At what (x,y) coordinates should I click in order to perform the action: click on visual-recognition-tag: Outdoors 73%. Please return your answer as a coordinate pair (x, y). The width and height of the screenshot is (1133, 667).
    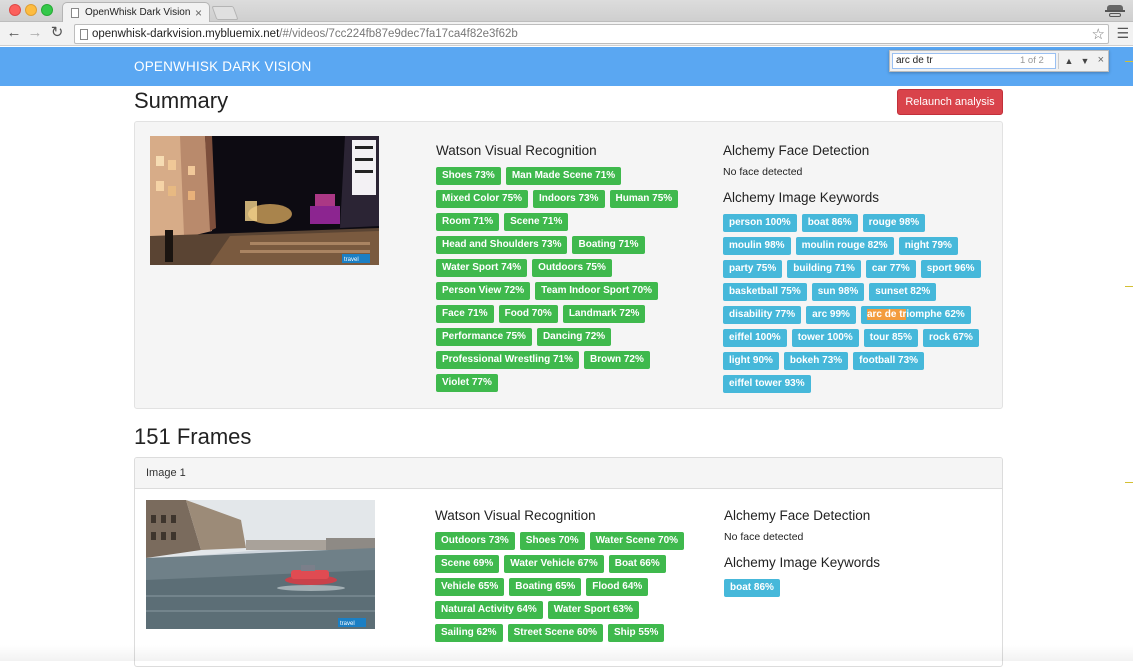
    Looking at the image, I should click on (475, 541).